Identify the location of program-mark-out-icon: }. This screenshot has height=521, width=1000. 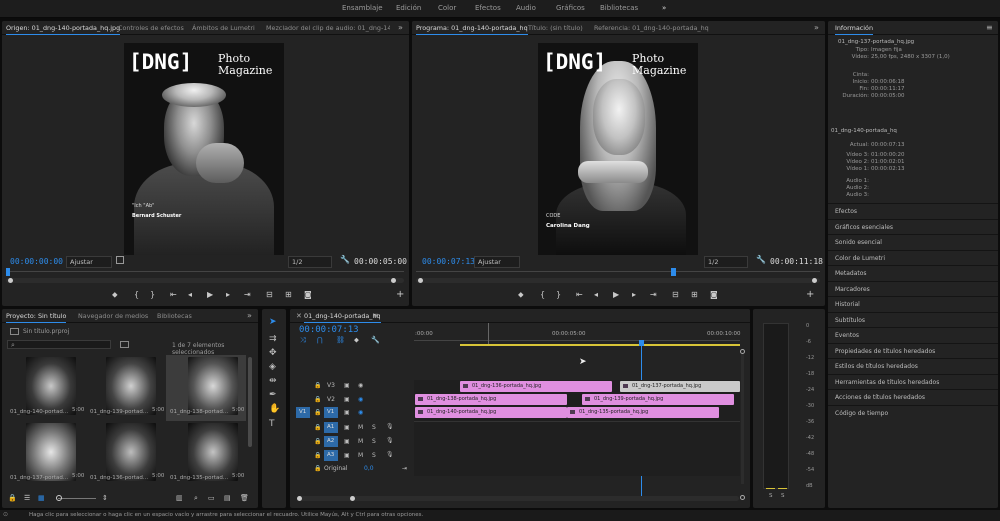
(558, 294).